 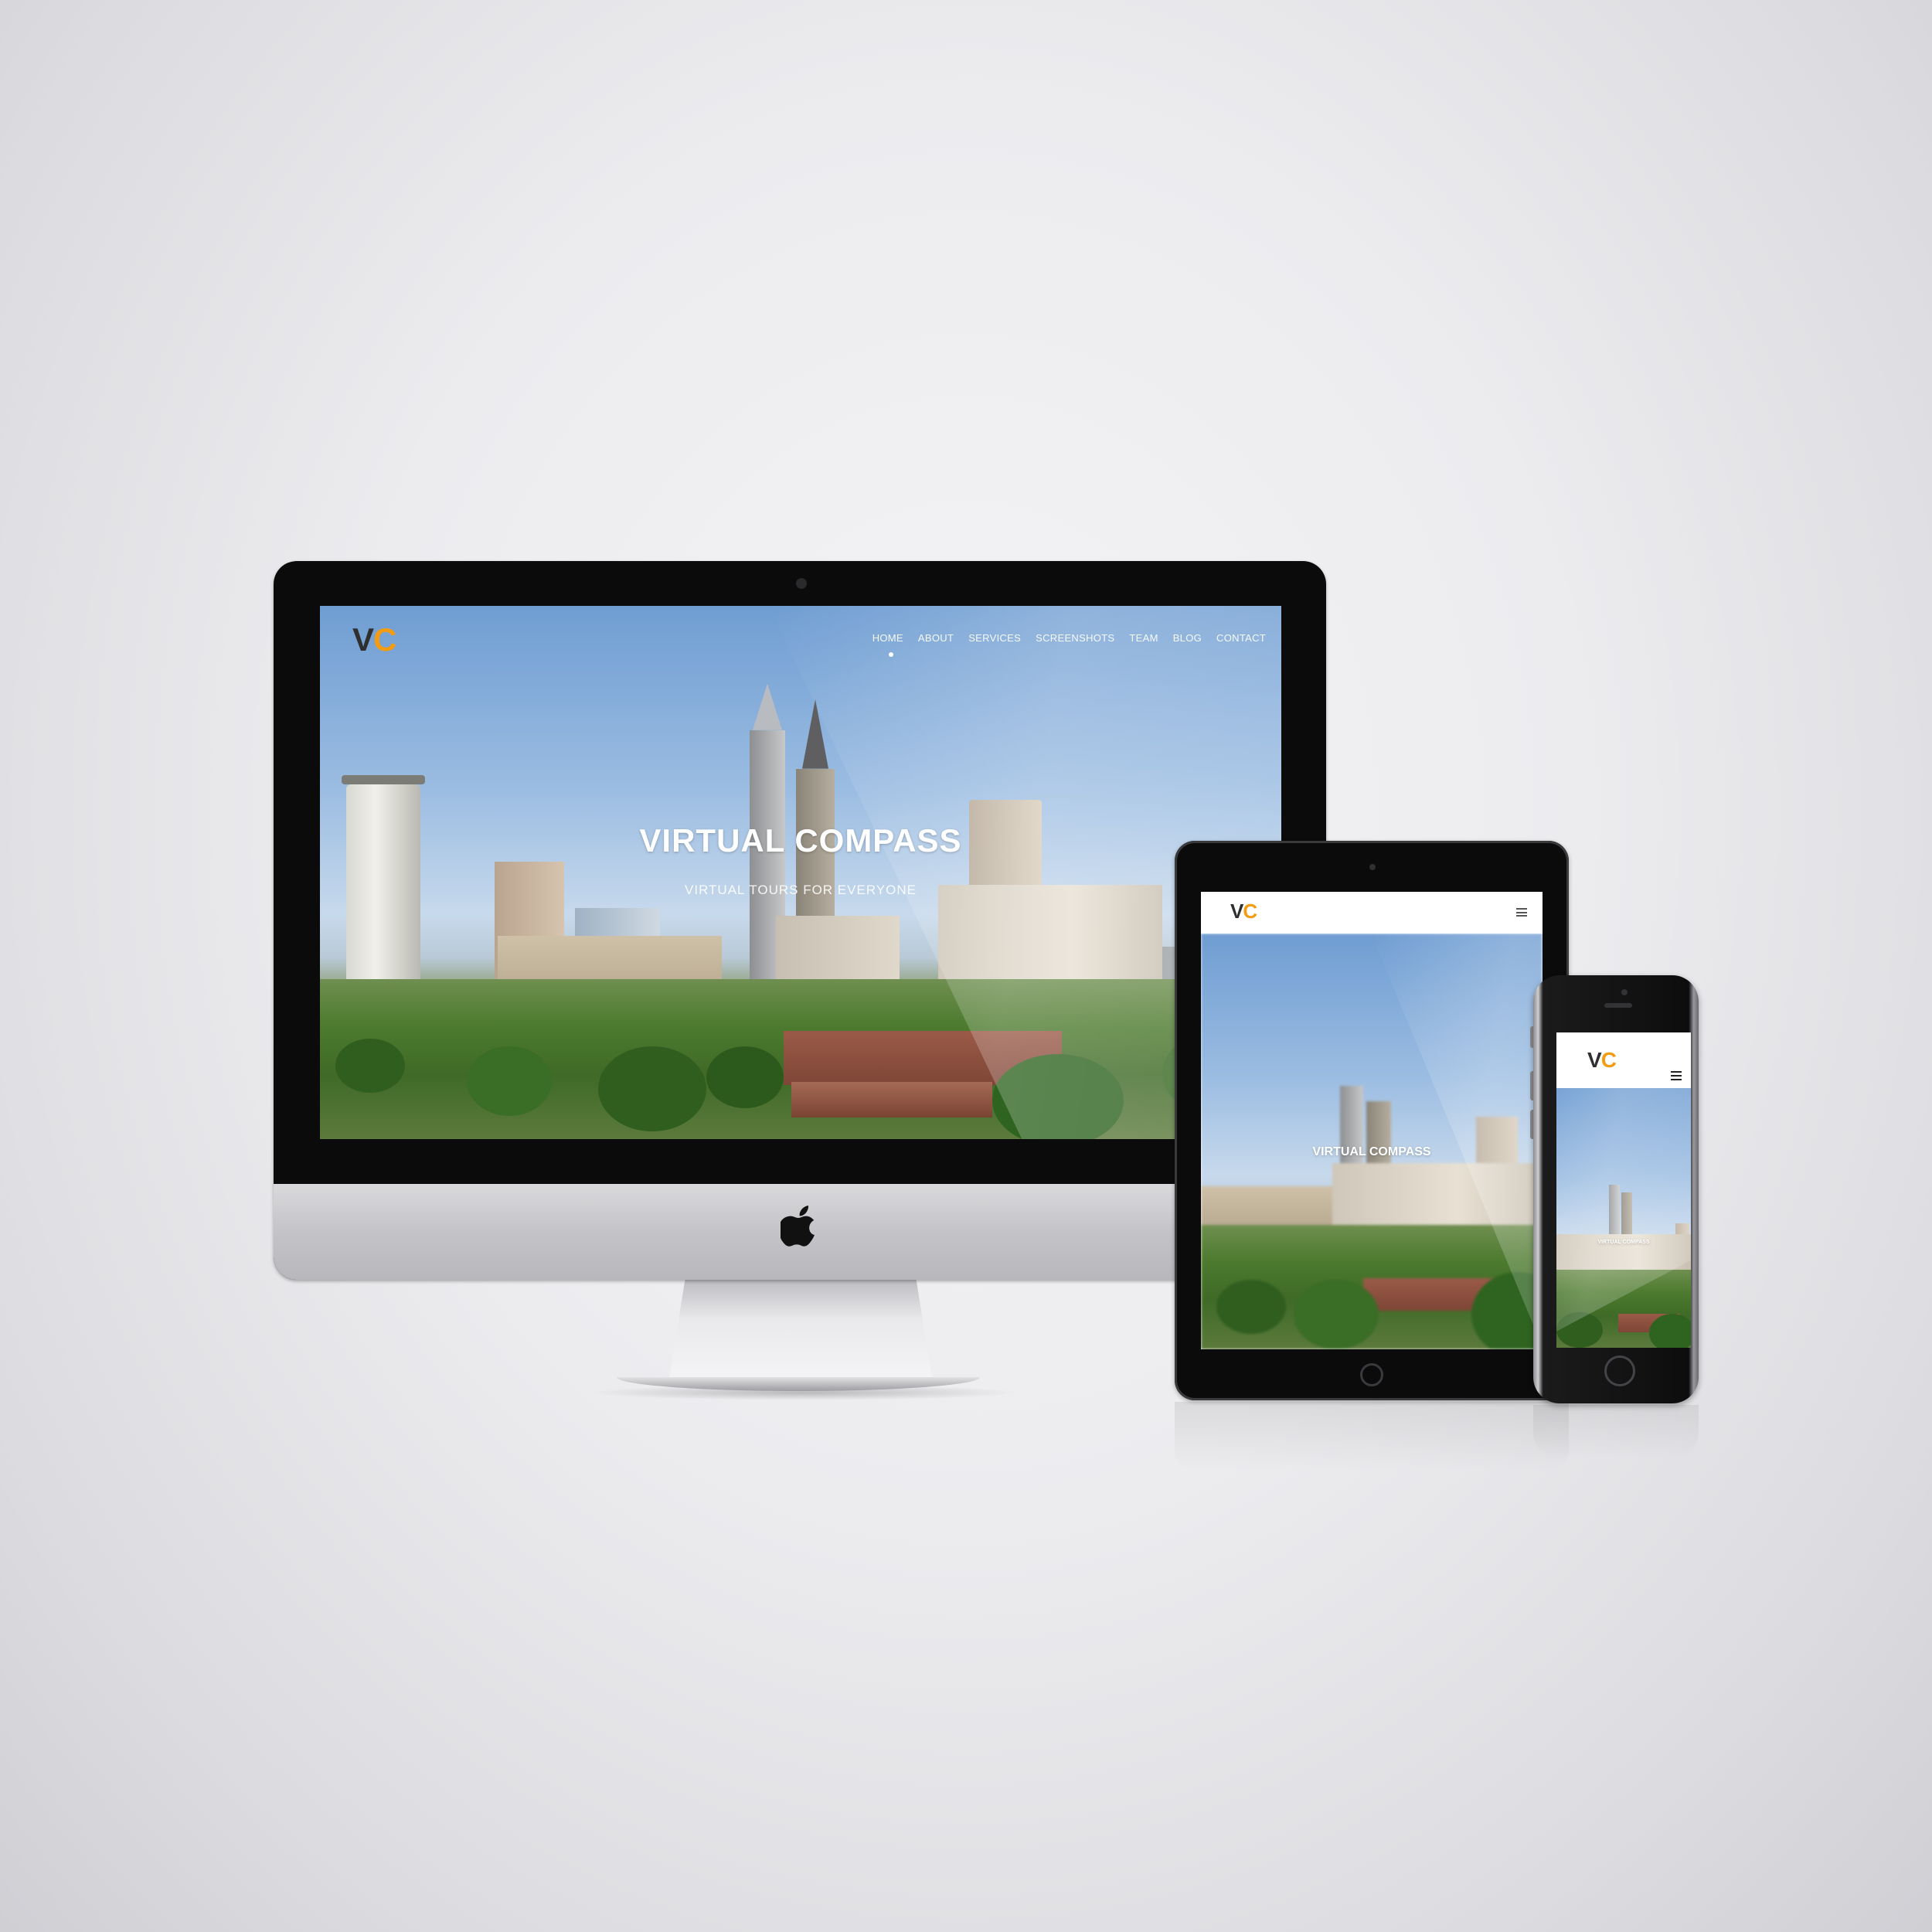 What do you see at coordinates (1371, 1151) in the screenshot?
I see `ipad-hero-title: VIRTUAL COMPASS` at bounding box center [1371, 1151].